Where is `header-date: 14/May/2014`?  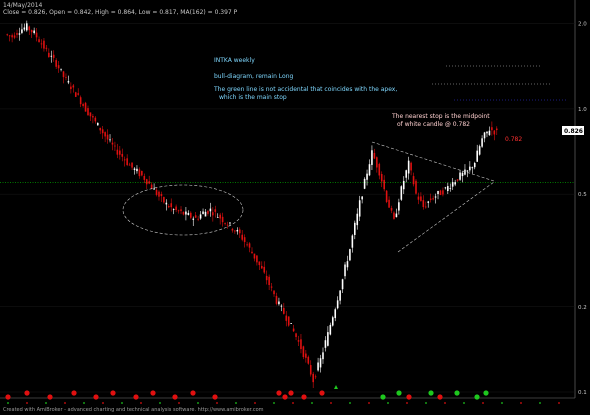 header-date: 14/May/2014 is located at coordinates (23, 5).